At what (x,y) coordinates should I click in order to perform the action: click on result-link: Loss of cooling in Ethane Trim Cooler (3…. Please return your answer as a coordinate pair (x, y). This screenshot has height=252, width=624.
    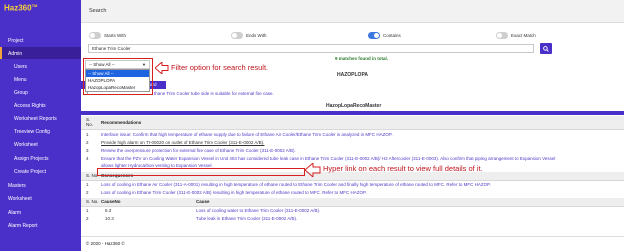
    Looking at the image, I should click on (234, 192).